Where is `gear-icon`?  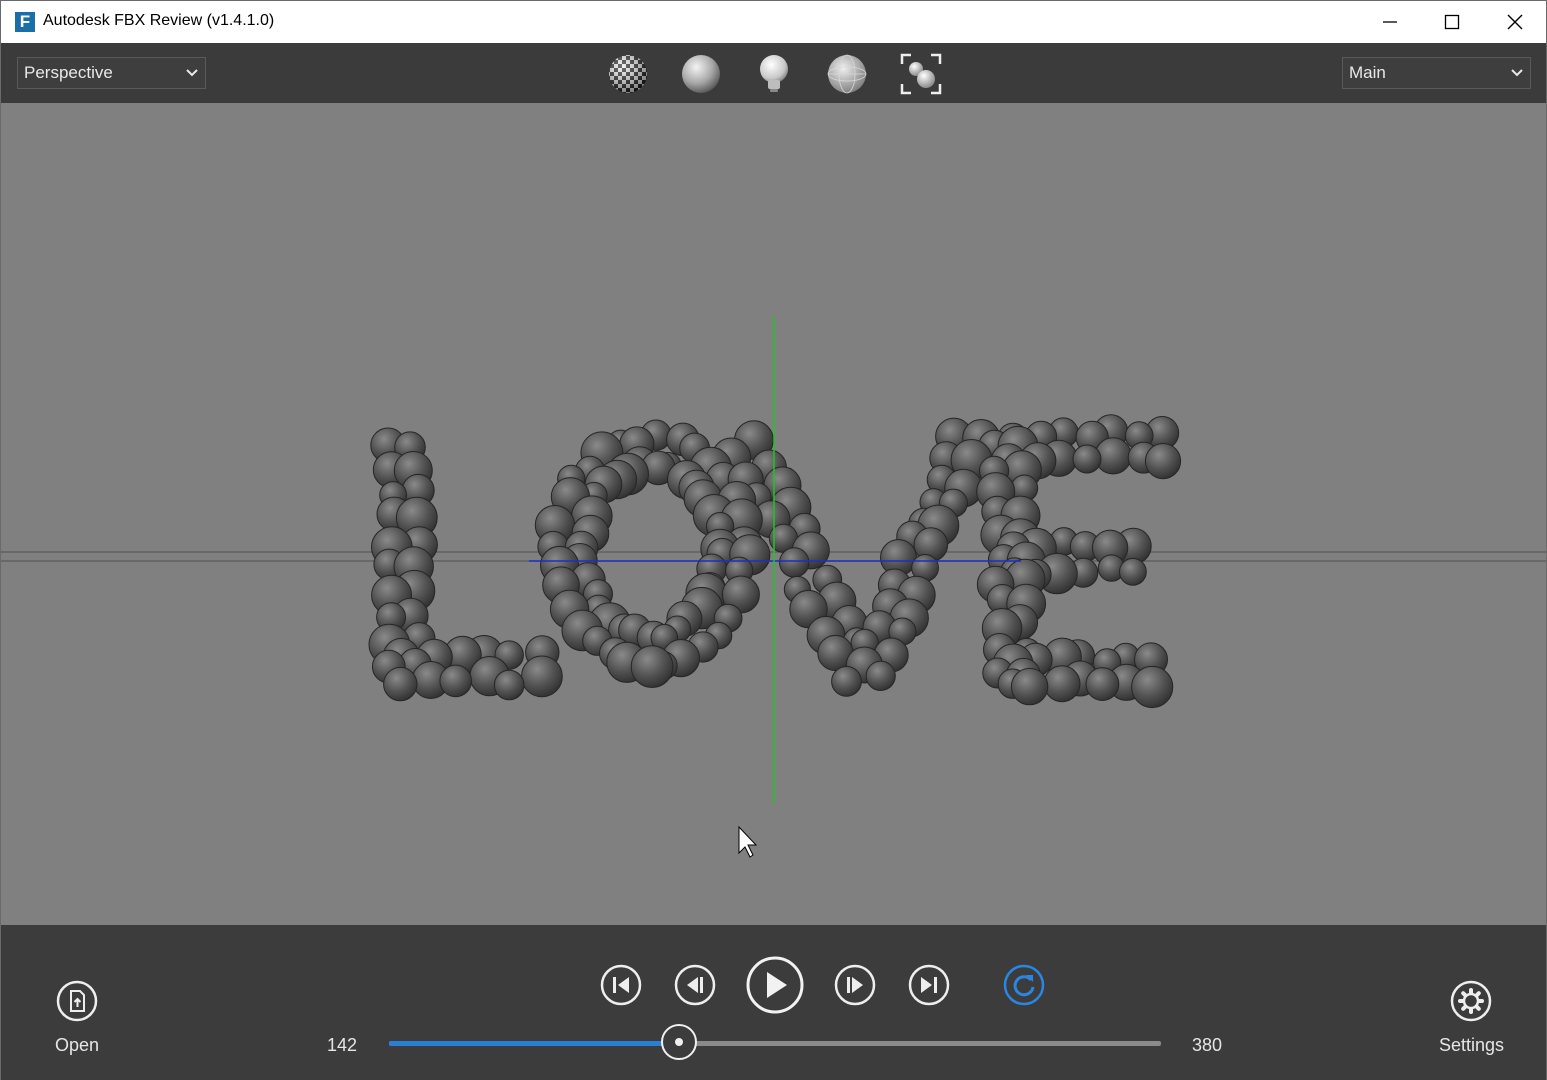
gear-icon is located at coordinates (1471, 1001).